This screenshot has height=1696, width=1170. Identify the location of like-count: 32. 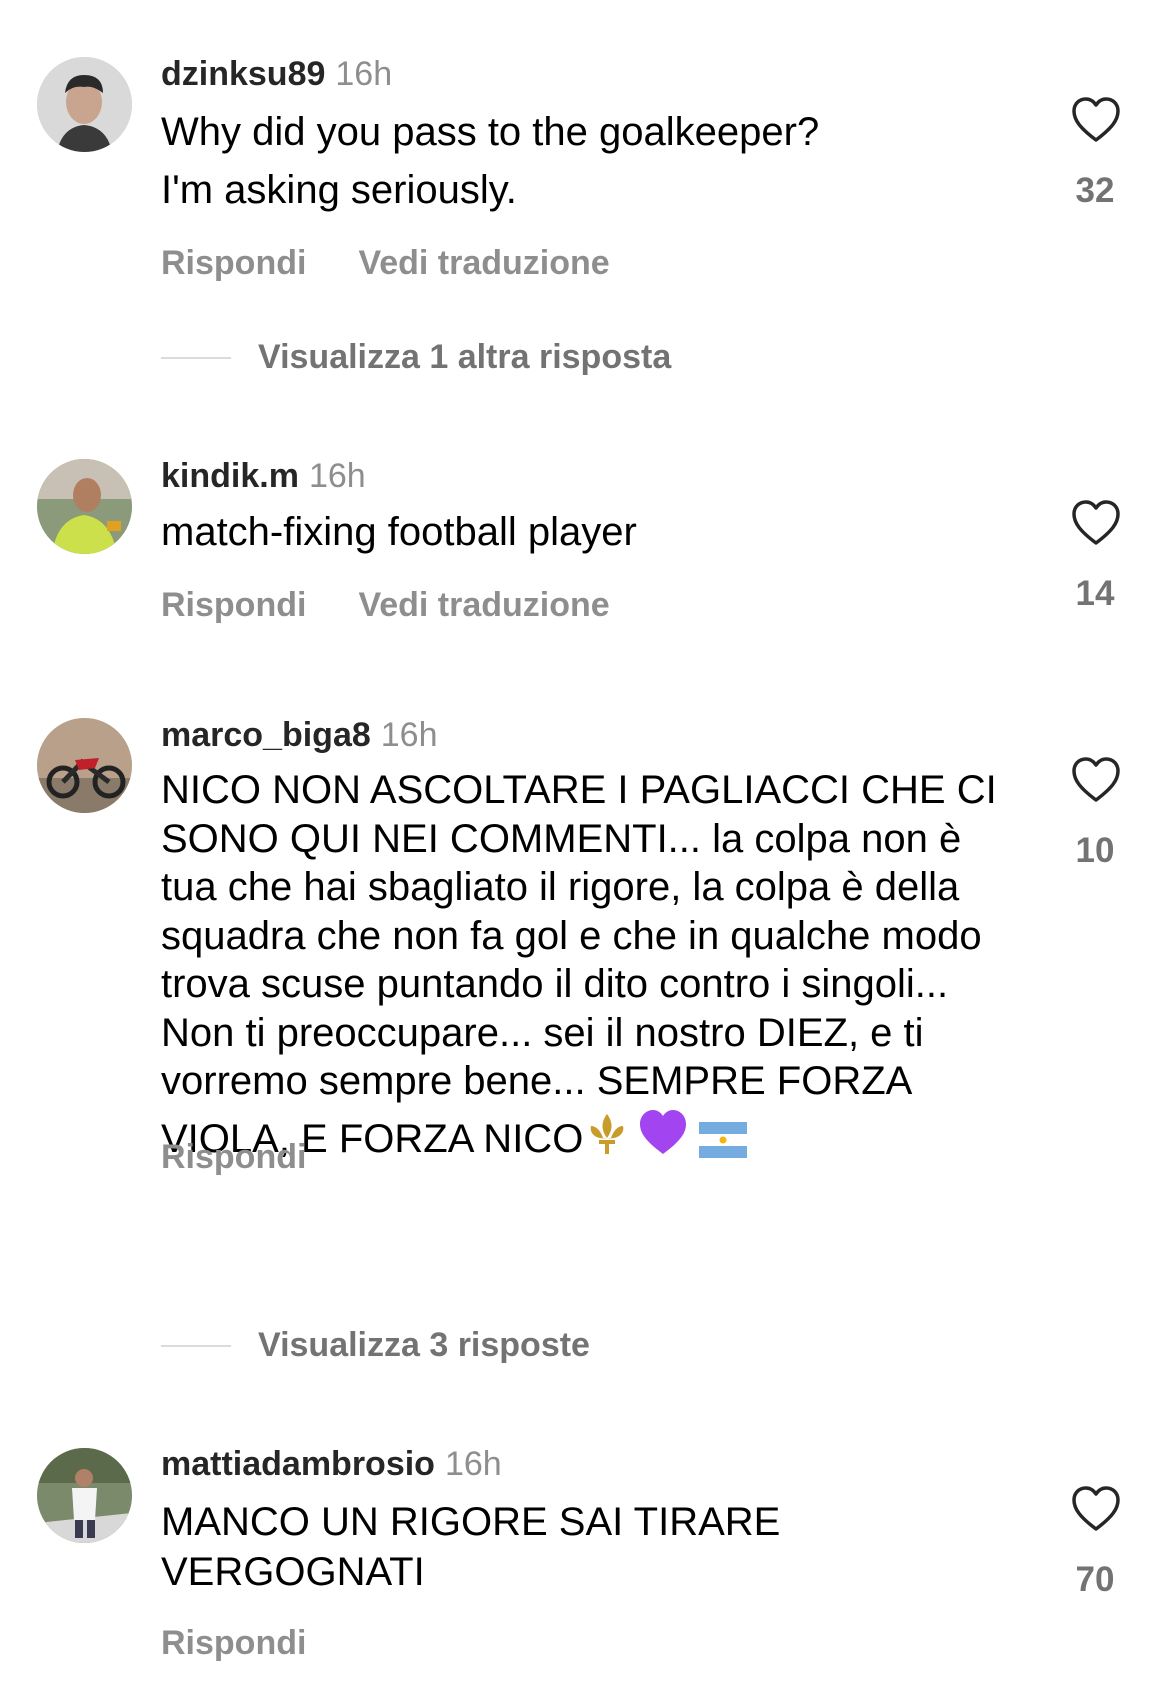
(1095, 190).